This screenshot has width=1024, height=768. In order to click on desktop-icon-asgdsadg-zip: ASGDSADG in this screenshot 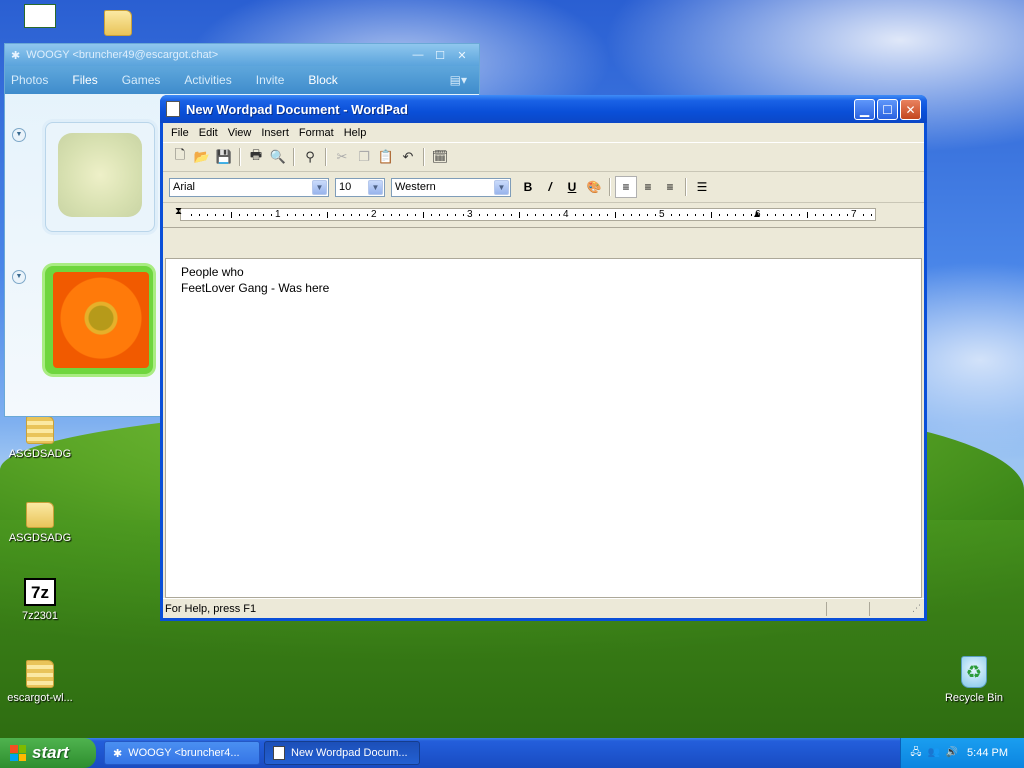, I will do `click(40, 438)`.